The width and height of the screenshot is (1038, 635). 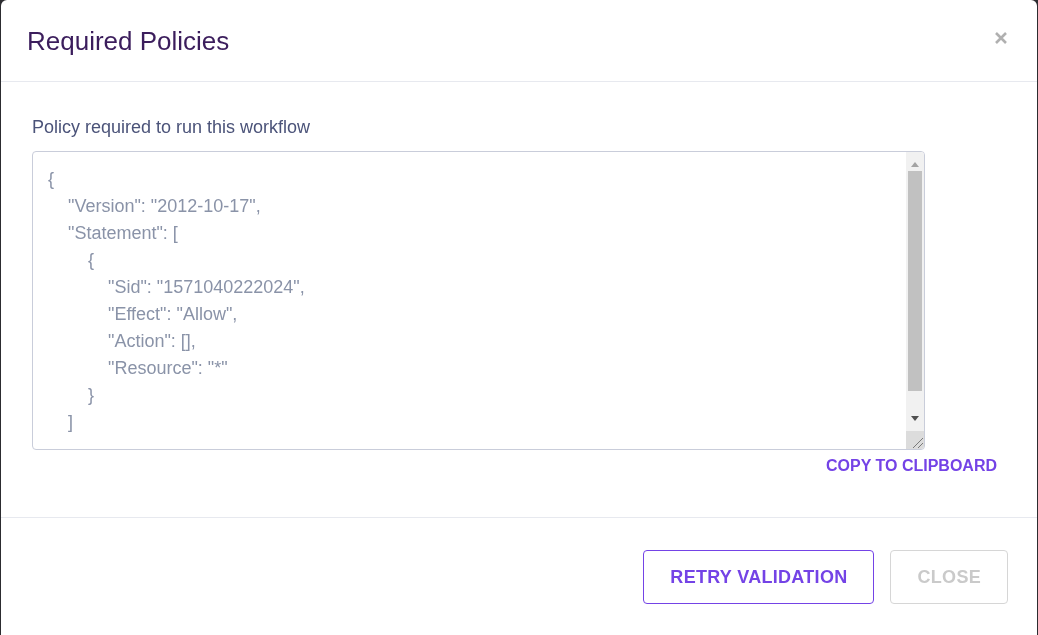 What do you see at coordinates (759, 577) in the screenshot?
I see `retry-validation-button: RETRY VALIDATION` at bounding box center [759, 577].